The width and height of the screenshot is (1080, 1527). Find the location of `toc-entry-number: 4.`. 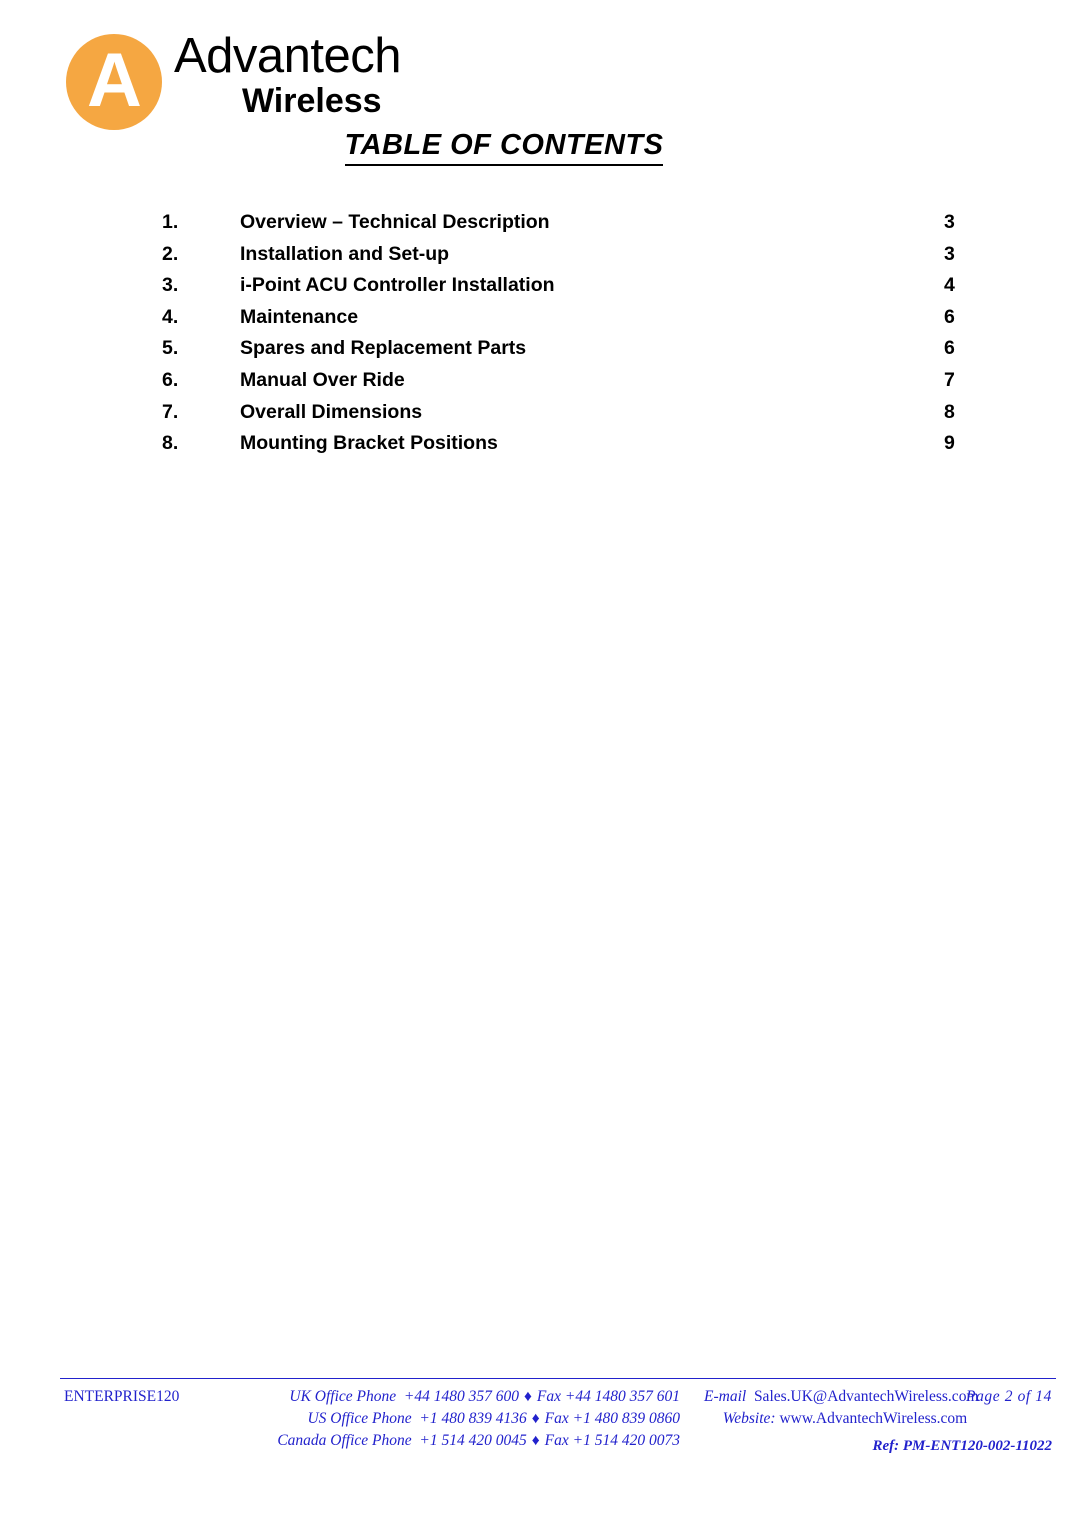

toc-entry-number: 4. is located at coordinates (170, 316).